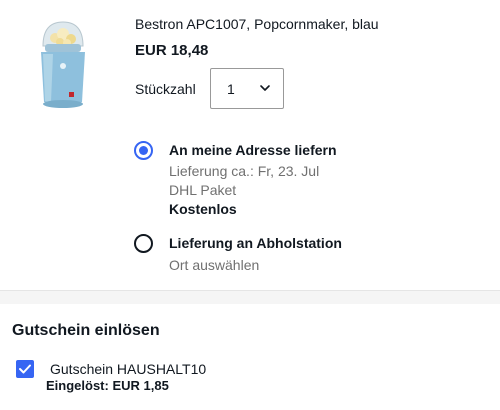 This screenshot has width=500, height=410. Describe the element at coordinates (172, 50) in the screenshot. I see `product-price: EUR 18,48` at that location.